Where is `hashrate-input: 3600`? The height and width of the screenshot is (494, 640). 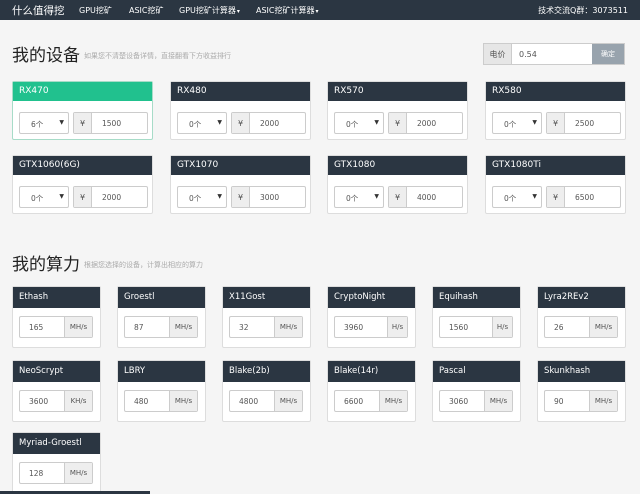
hashrate-input: 3600 is located at coordinates (42, 401).